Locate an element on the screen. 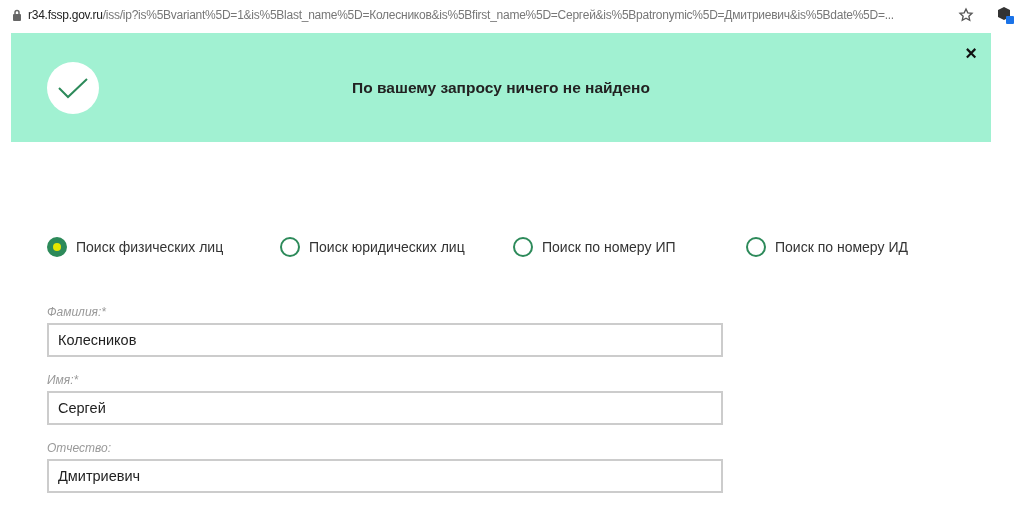  alert-message: По вашему запросу ничего не найдено is located at coordinates (501, 87).